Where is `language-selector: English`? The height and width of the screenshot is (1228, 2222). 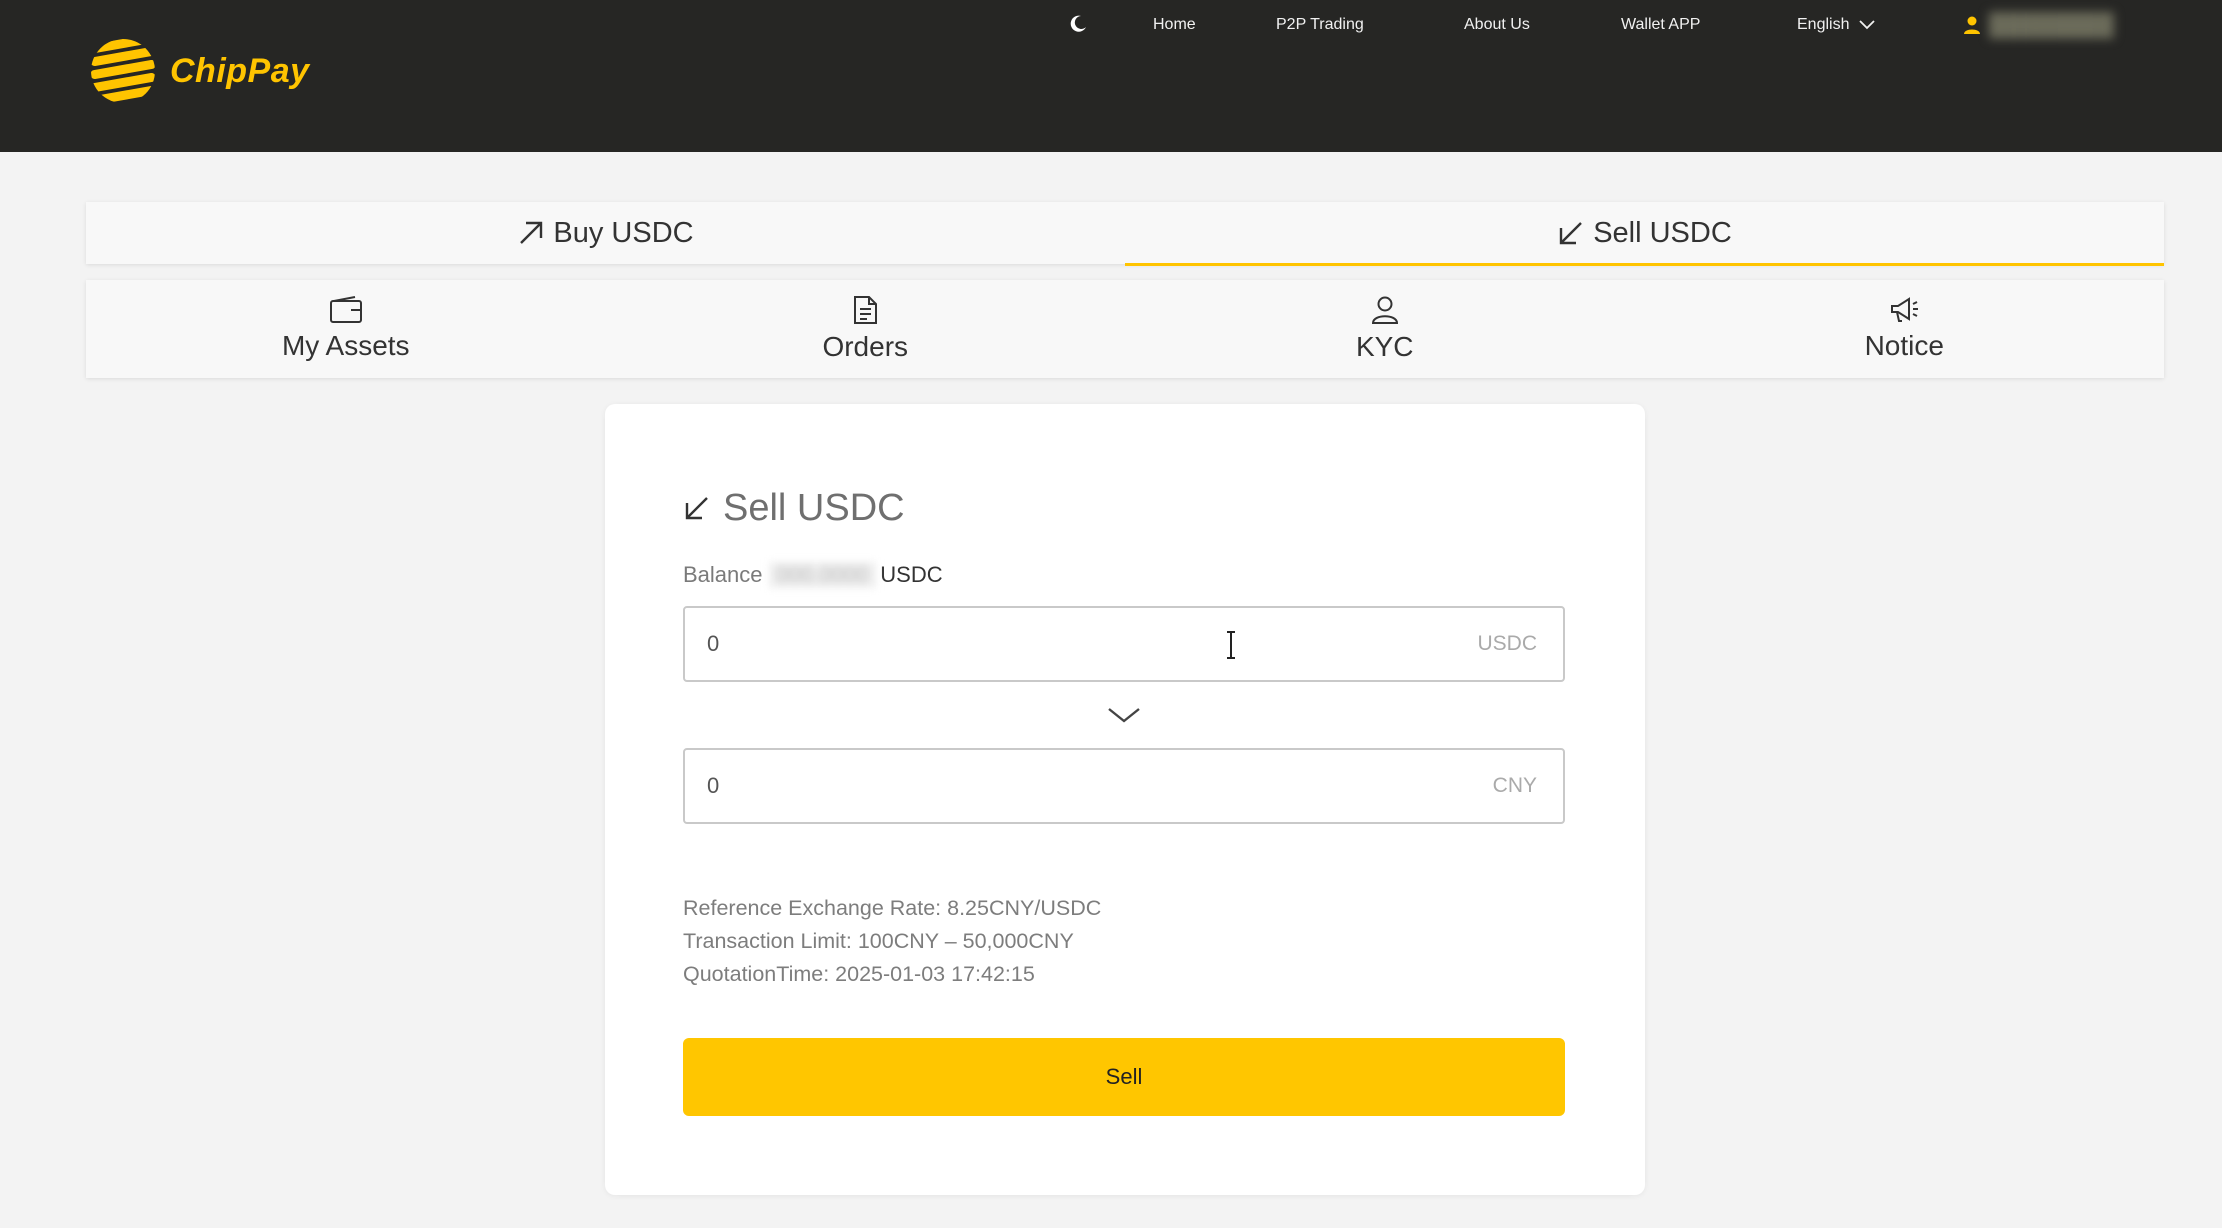 language-selector: English is located at coordinates (1836, 25).